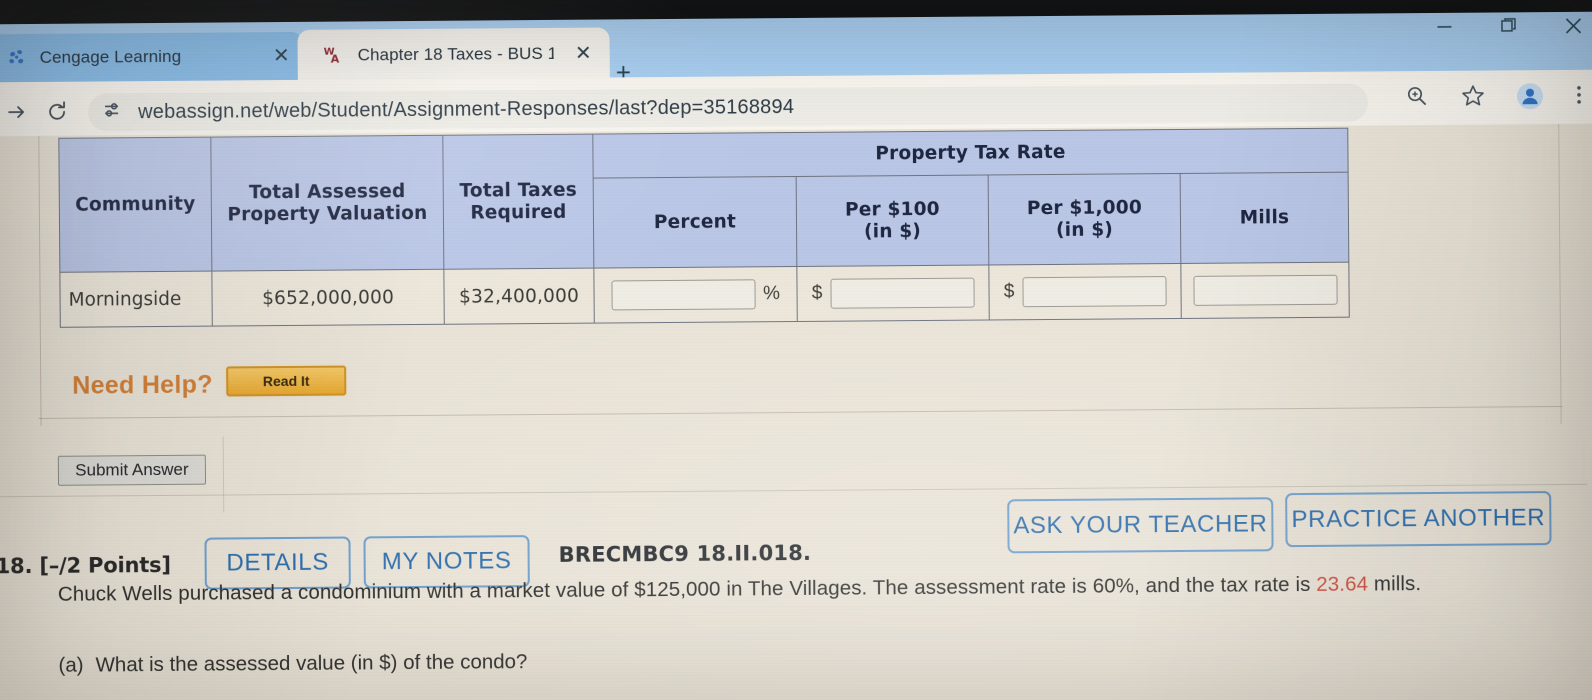 This screenshot has height=700, width=1592. Describe the element at coordinates (281, 56) in the screenshot. I see `tab-cengage-close-icon: ✕` at that location.